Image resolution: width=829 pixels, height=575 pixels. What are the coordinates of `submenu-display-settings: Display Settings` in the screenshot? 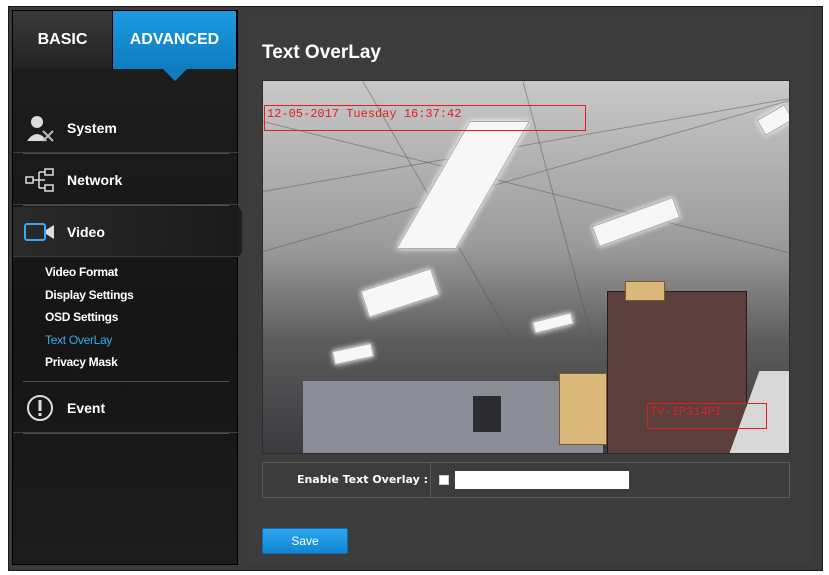 It's located at (89, 295).